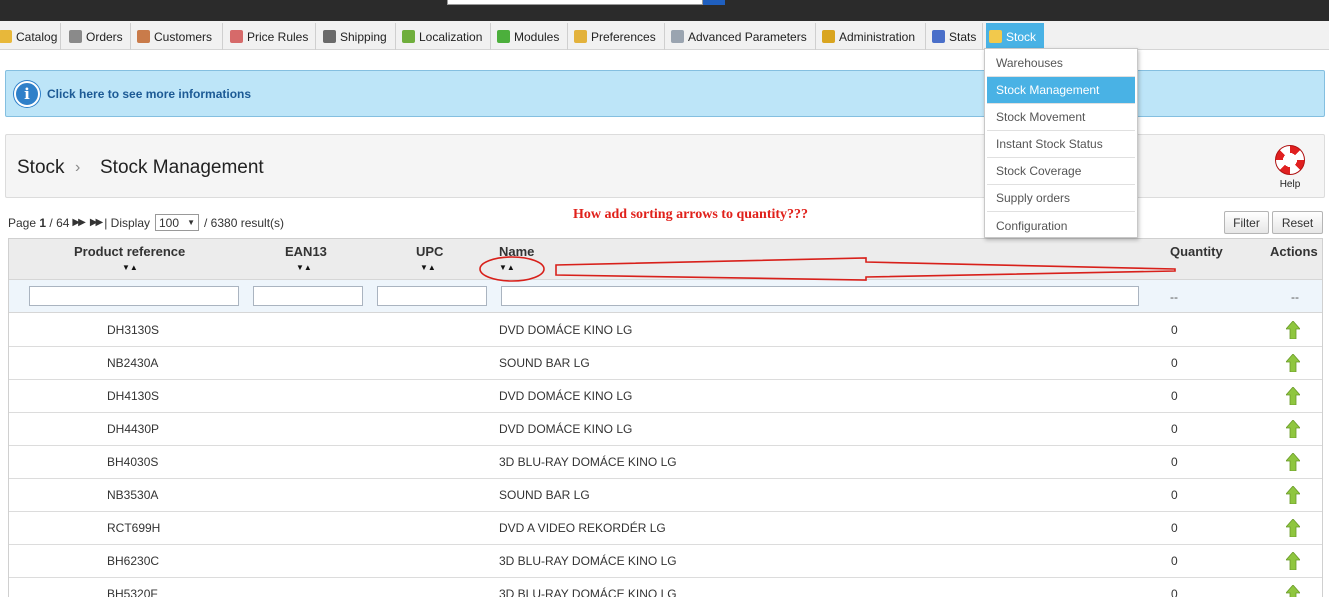 This screenshot has height=597, width=1329. What do you see at coordinates (432, 296) in the screenshot?
I see `filter-upc-input` at bounding box center [432, 296].